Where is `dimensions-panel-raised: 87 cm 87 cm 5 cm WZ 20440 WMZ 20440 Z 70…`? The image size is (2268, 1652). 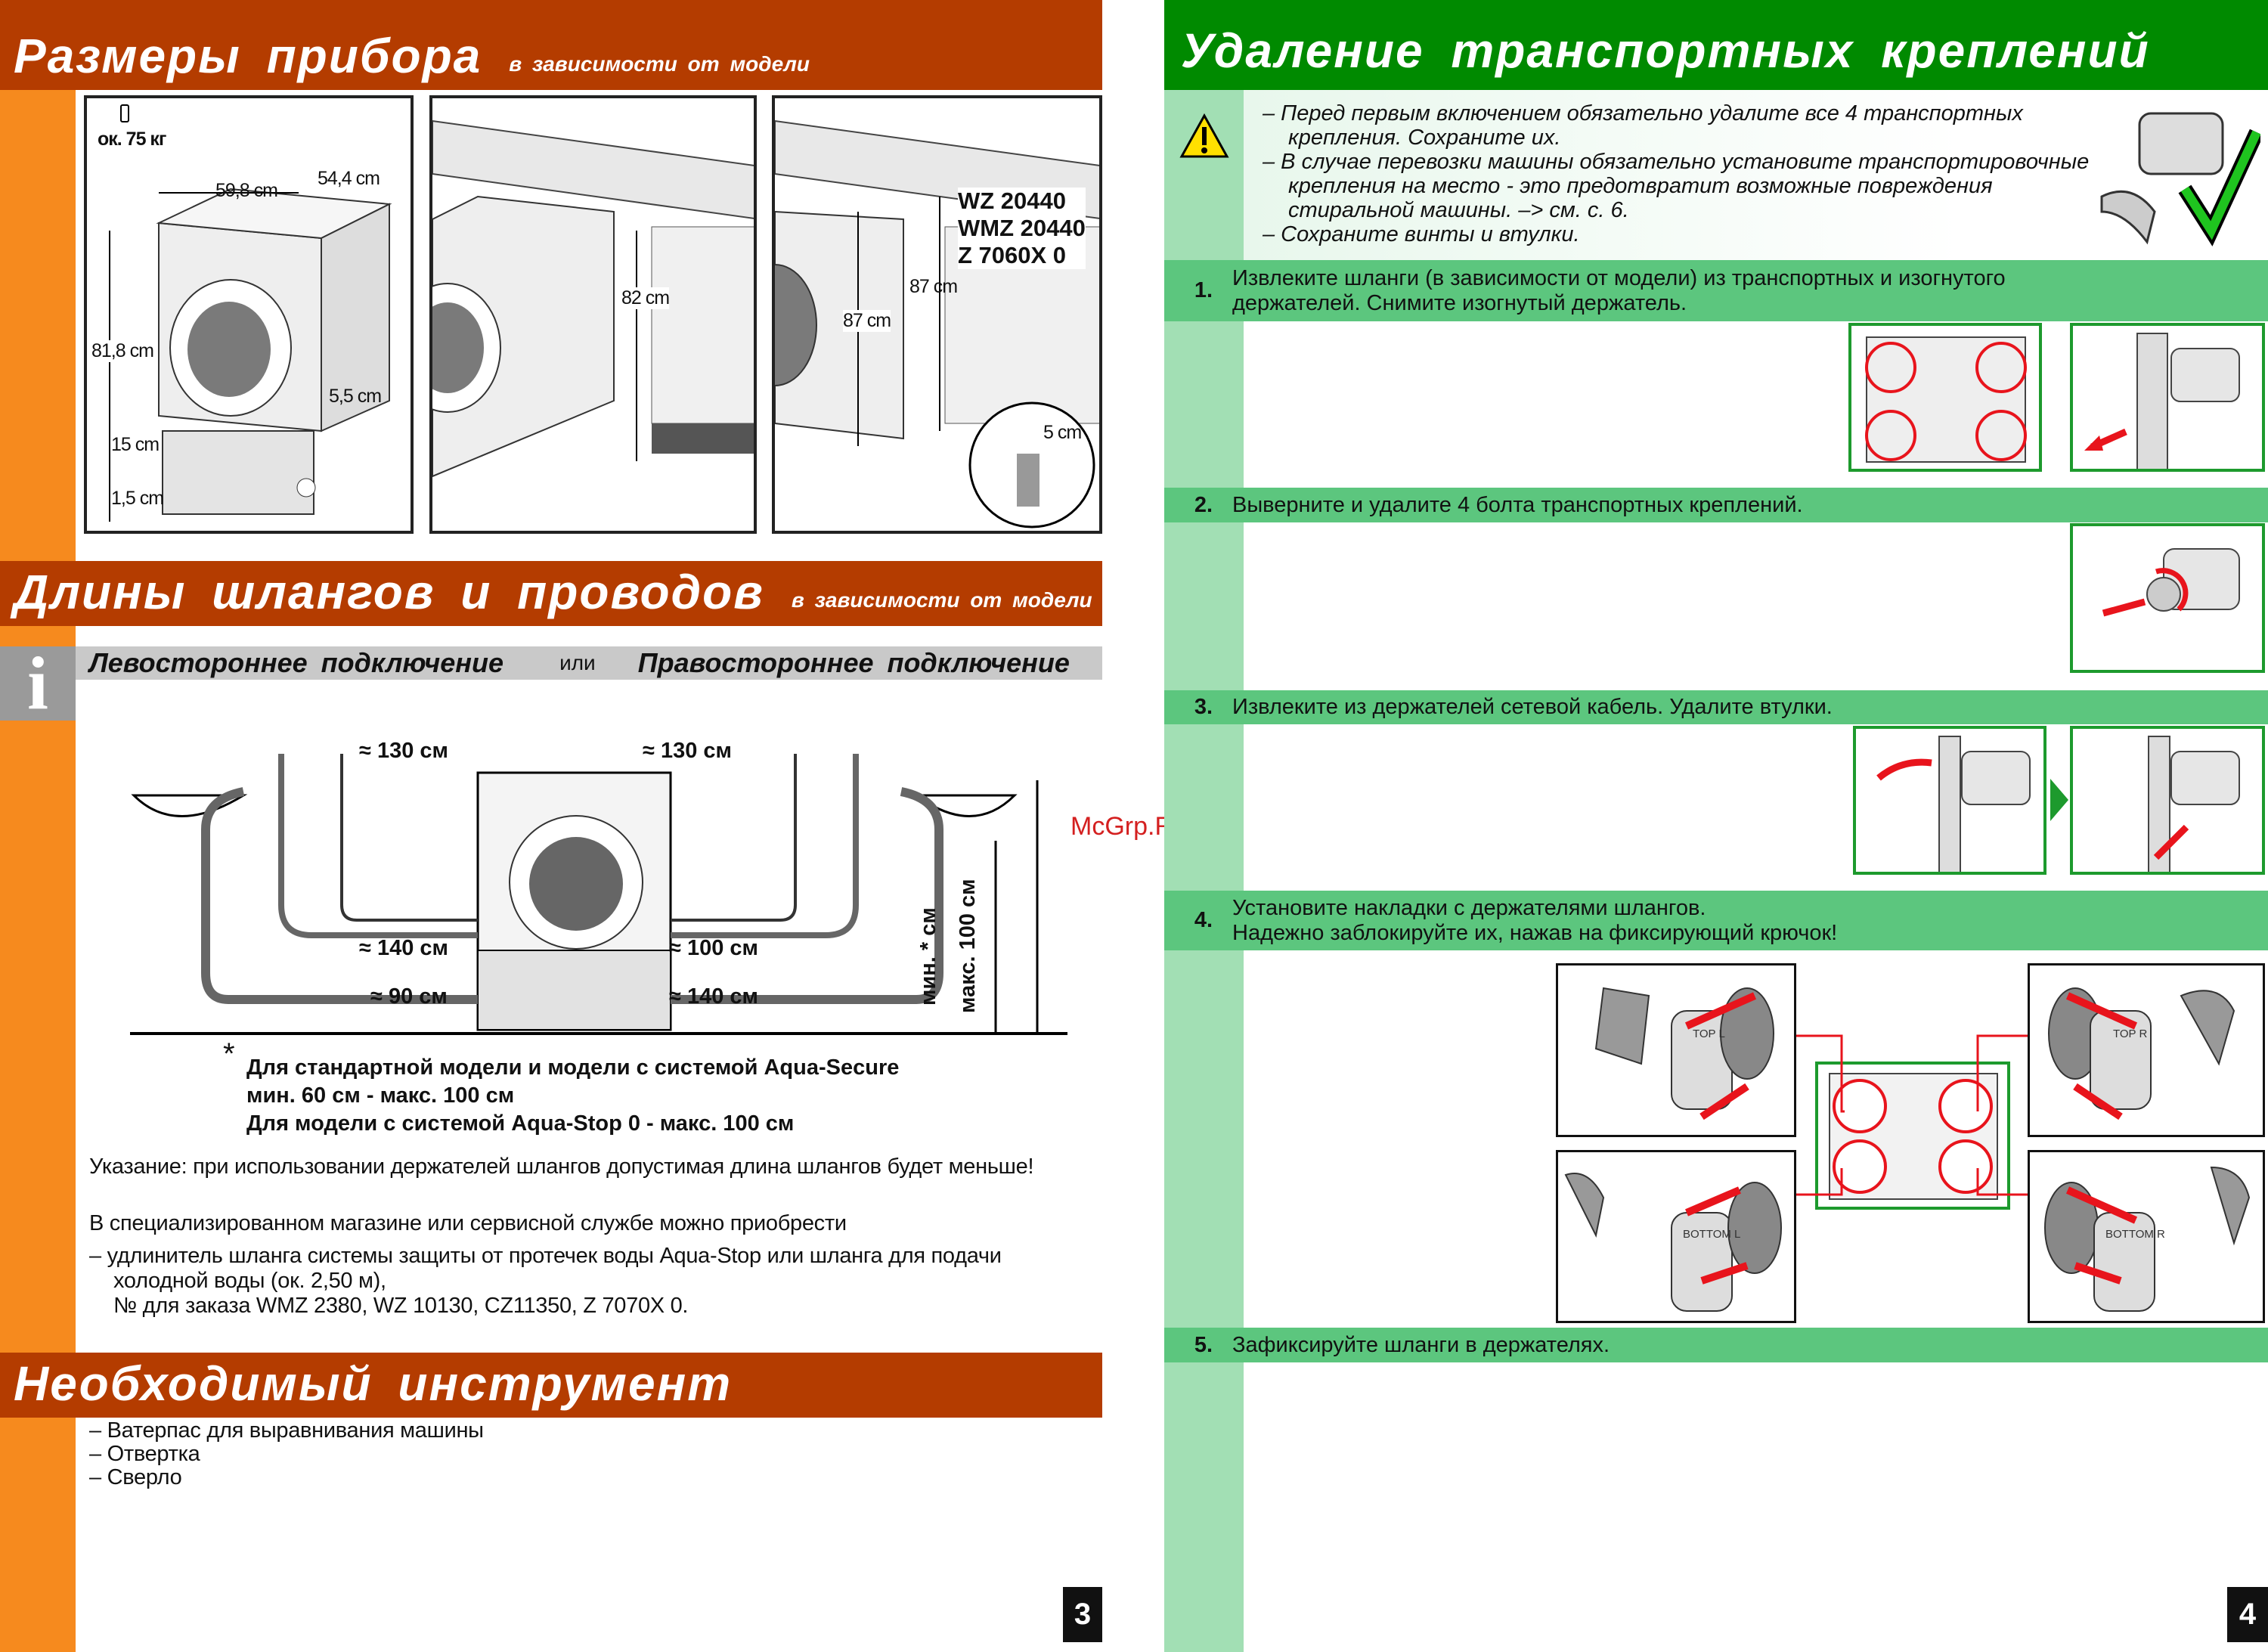
dimensions-panel-raised: 87 cm 87 cm 5 cm WZ 20440 WMZ 20440 Z 70… is located at coordinates (937, 315).